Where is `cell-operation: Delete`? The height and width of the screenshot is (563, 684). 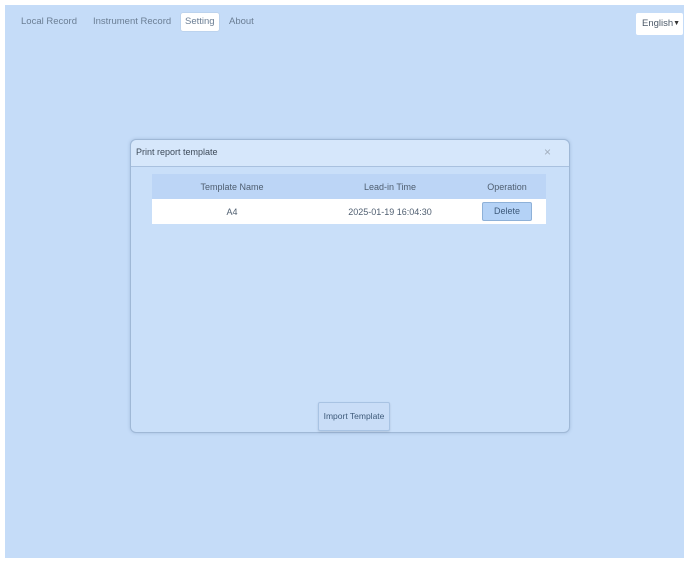 cell-operation: Delete is located at coordinates (507, 211).